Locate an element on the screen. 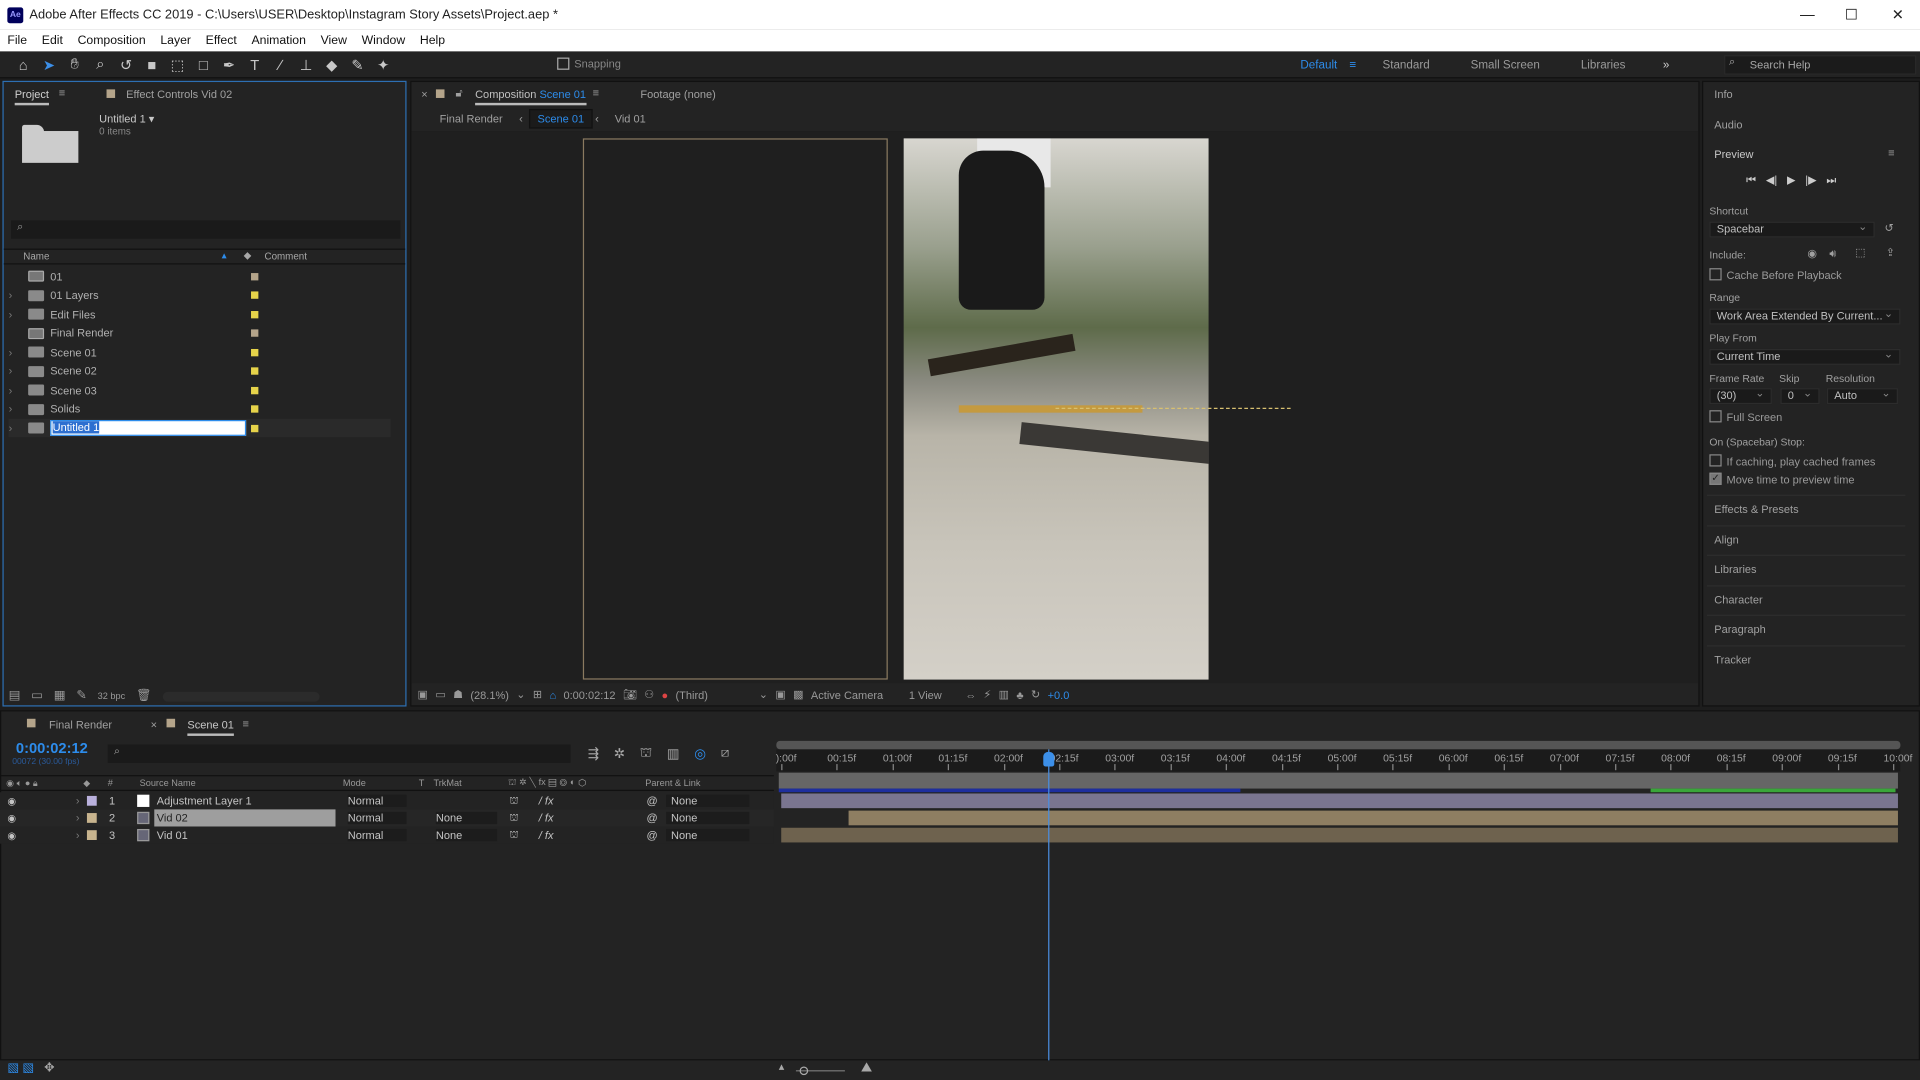 Image resolution: width=1920 pixels, height=1080 pixels. project-item: Final Render is located at coordinates (200, 333).